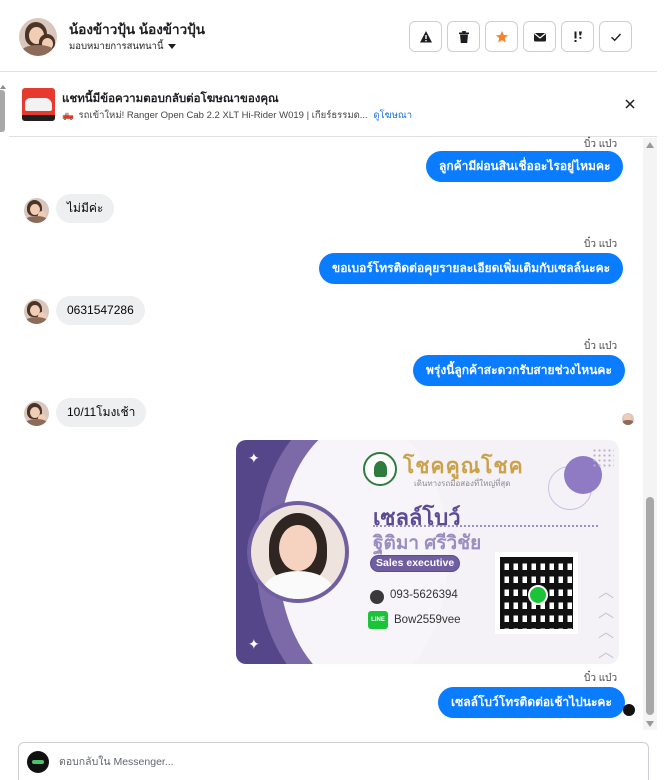 Image resolution: width=669 pixels, height=780 pixels. Describe the element at coordinates (606, 652) in the screenshot. I see `chevron-up-icon: ︿` at that location.